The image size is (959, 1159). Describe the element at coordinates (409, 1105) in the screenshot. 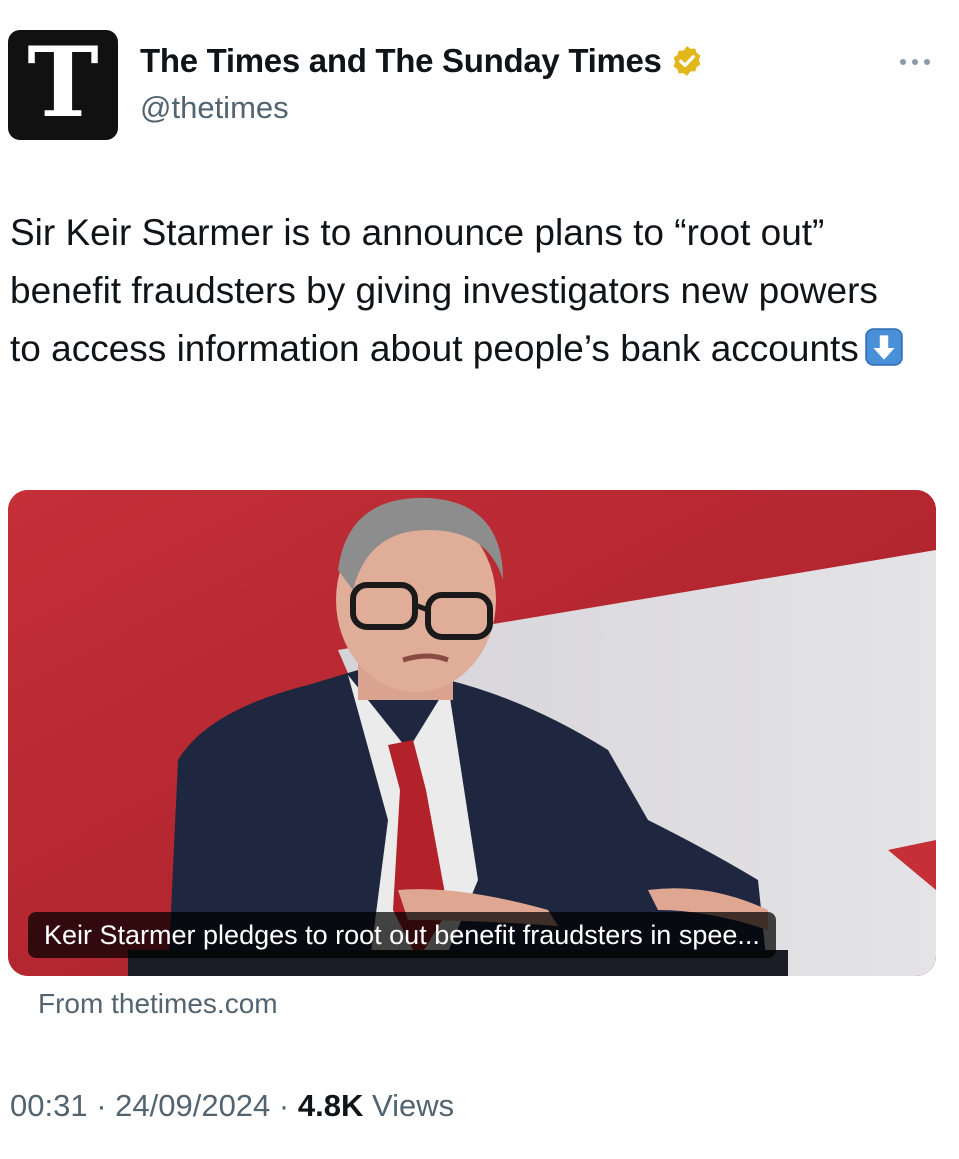

I see `views-label: Views` at that location.